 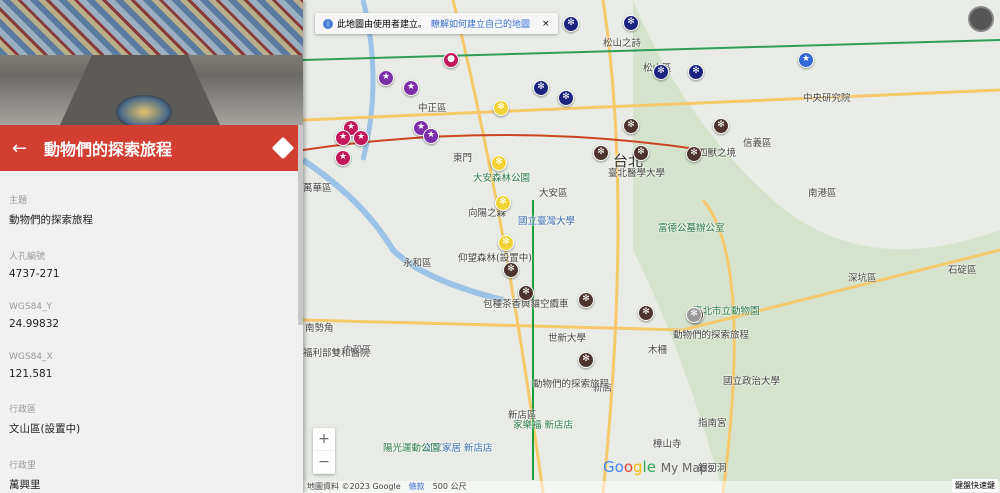 I want to click on map-label: 南勢角, so click(x=319, y=328).